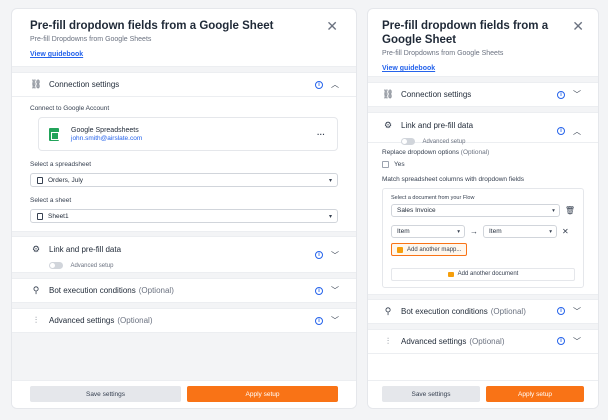  Describe the element at coordinates (520, 232) in the screenshot. I see `dropdown-field-select: Item ▾` at that location.